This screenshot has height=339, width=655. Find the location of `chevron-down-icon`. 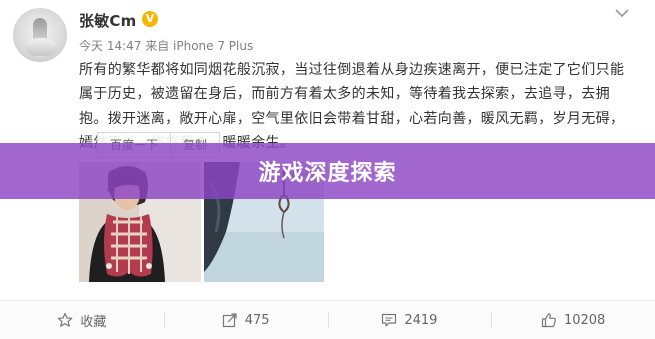

chevron-down-icon is located at coordinates (622, 13).